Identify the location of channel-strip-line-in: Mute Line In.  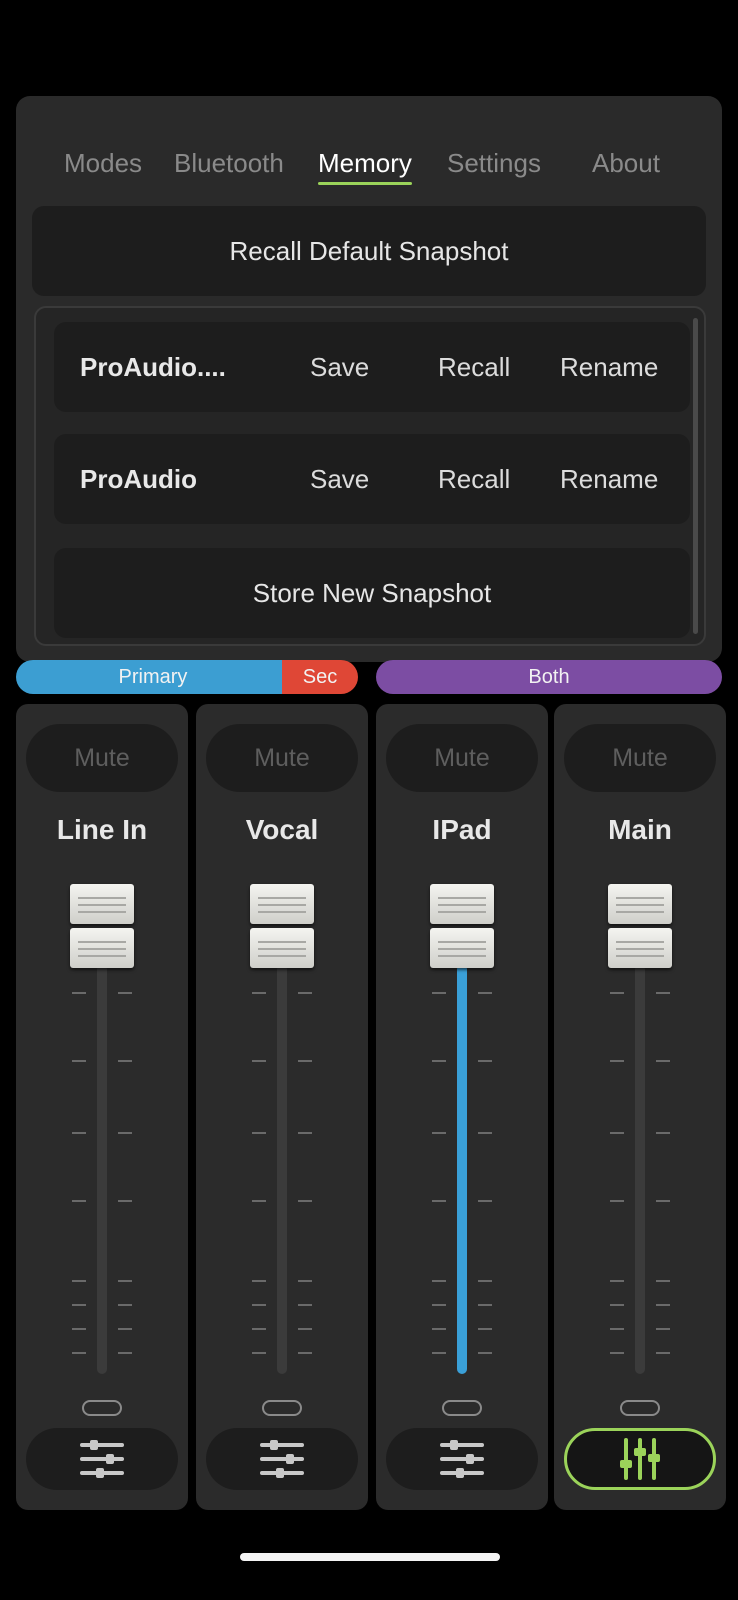
(102, 1107).